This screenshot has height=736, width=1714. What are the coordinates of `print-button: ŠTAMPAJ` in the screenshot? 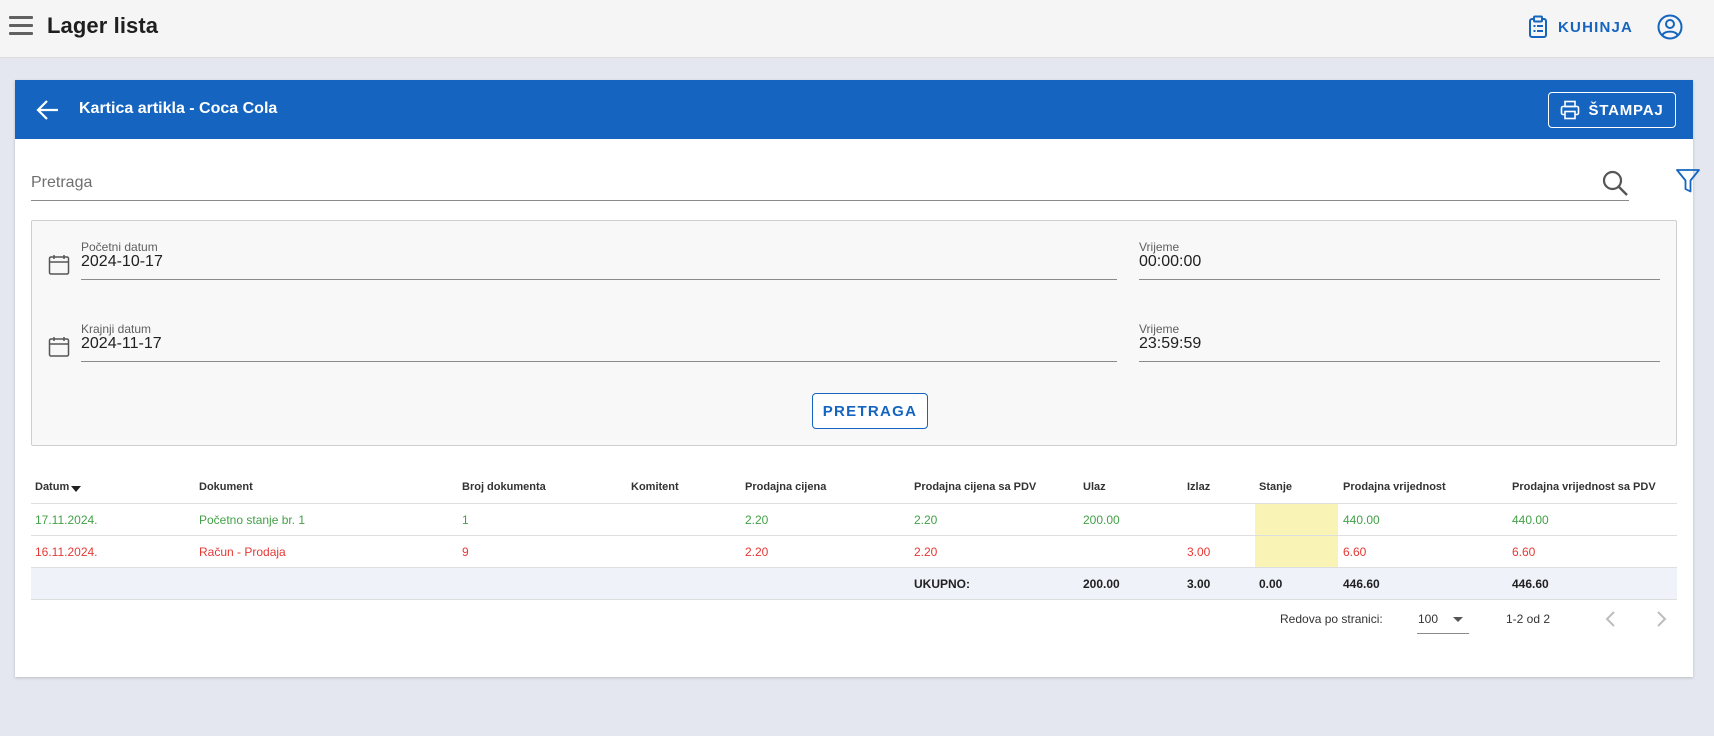 It's located at (1612, 110).